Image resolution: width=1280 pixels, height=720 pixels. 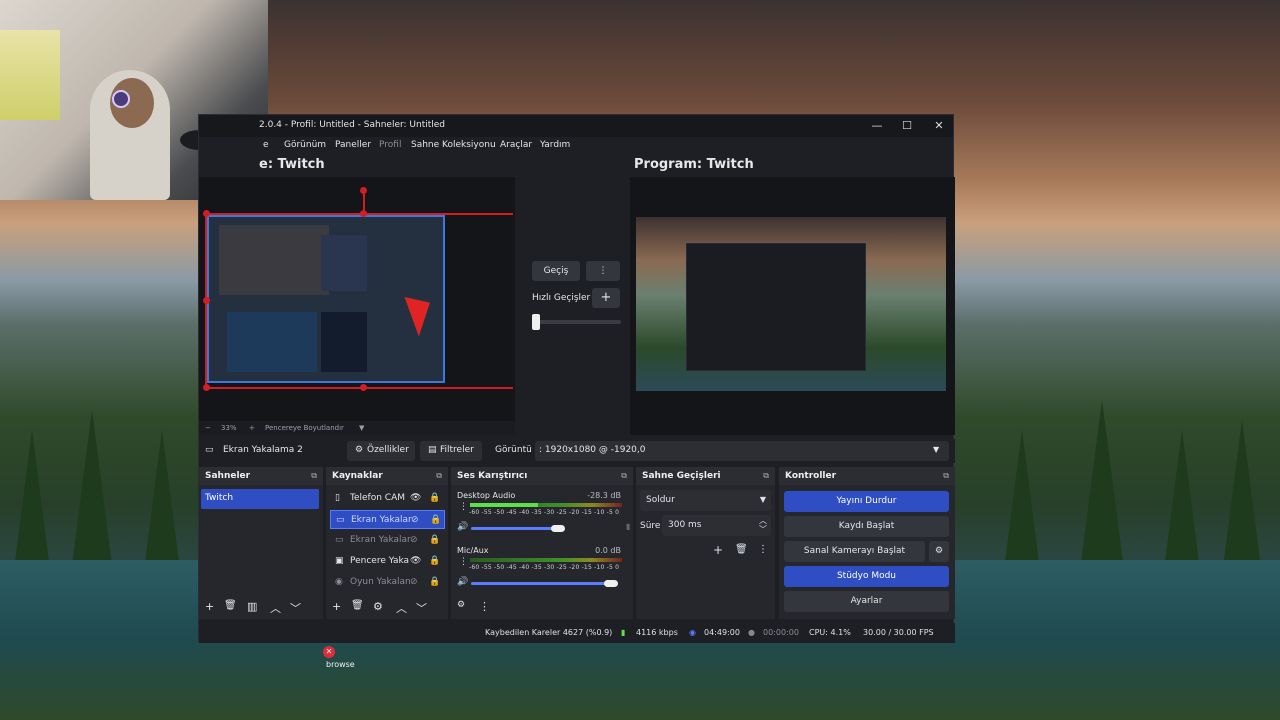 I want to click on source-item: ▭ Ekran Yakalar ⊘ 🔒, so click(x=387, y=540).